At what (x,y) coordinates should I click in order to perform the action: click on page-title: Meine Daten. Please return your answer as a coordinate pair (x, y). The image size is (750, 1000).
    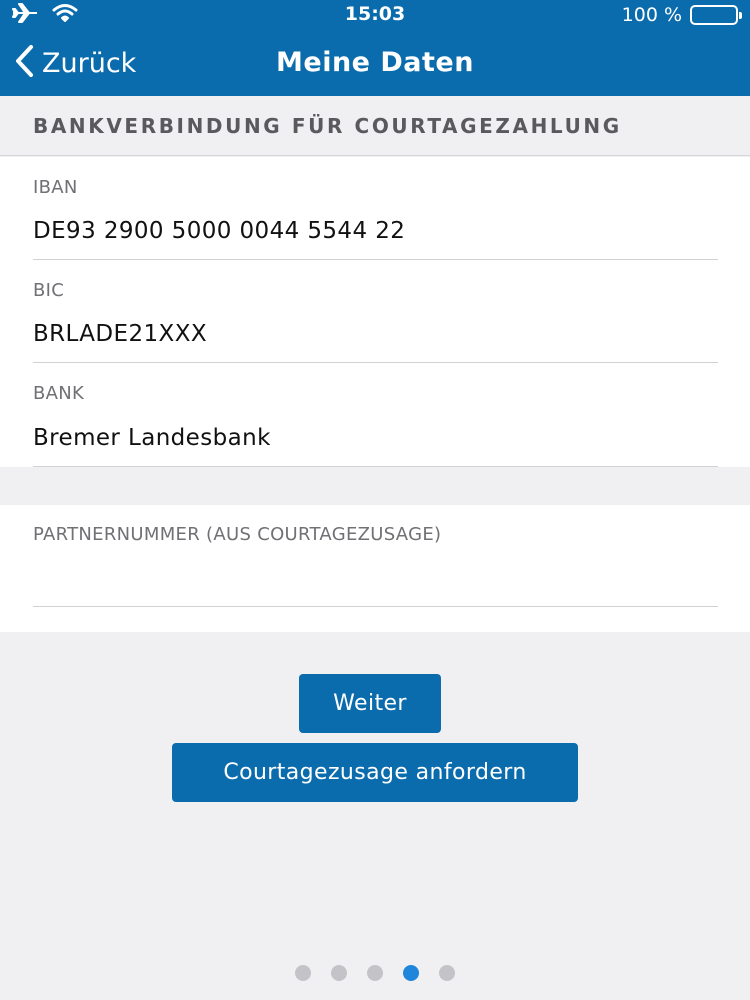
    Looking at the image, I should click on (375, 62).